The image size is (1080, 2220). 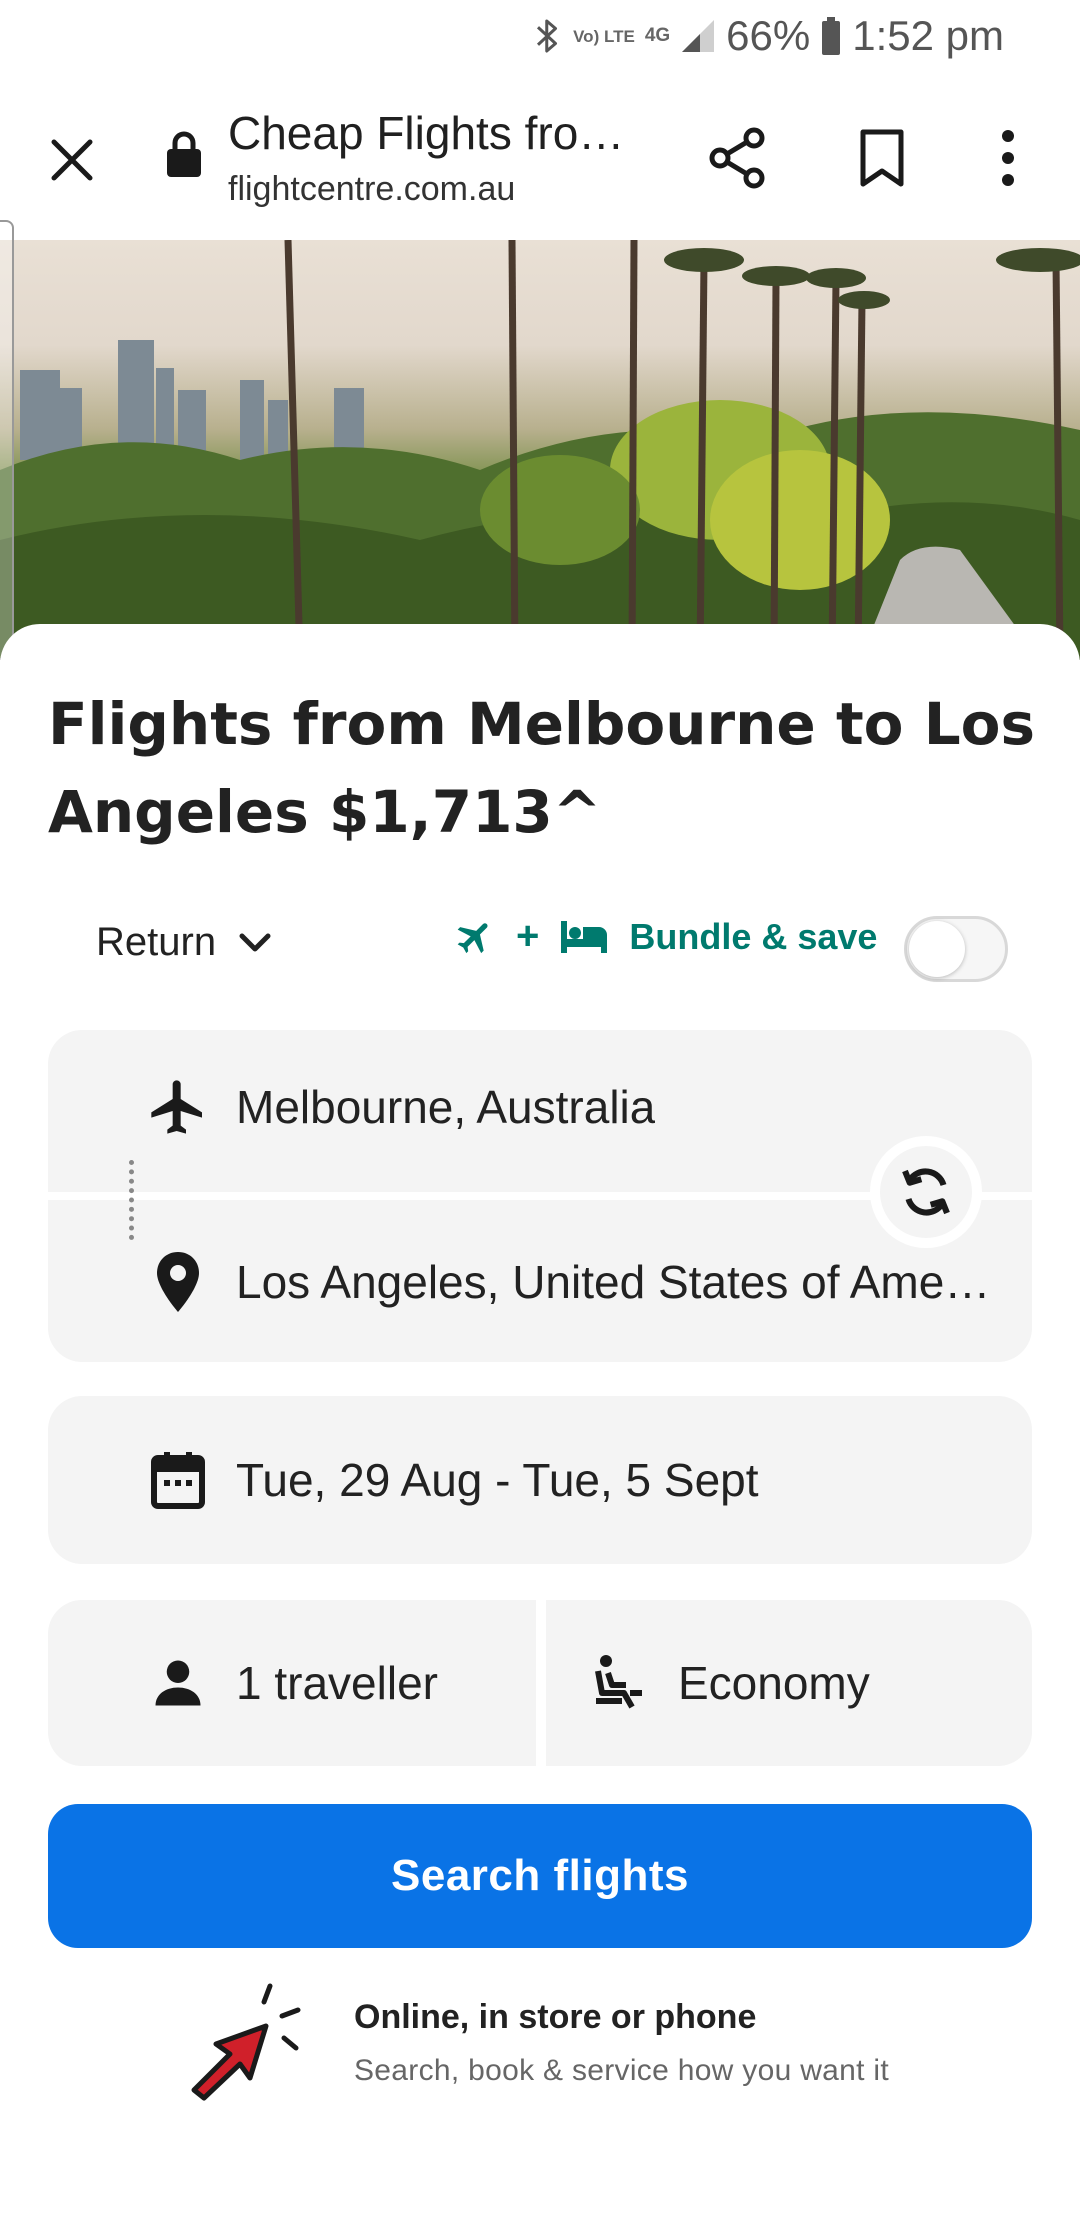 What do you see at coordinates (528, 936) in the screenshot?
I see `bundle-plus: +` at bounding box center [528, 936].